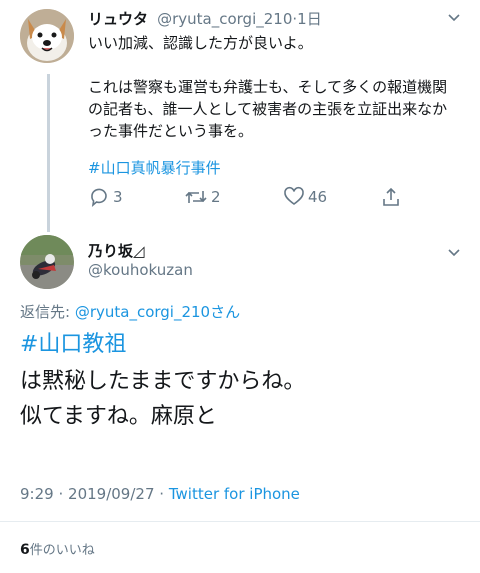 Image resolution: width=480 pixels, height=573 pixels. Describe the element at coordinates (240, 521) in the screenshot. I see `likes-top-divider` at that location.